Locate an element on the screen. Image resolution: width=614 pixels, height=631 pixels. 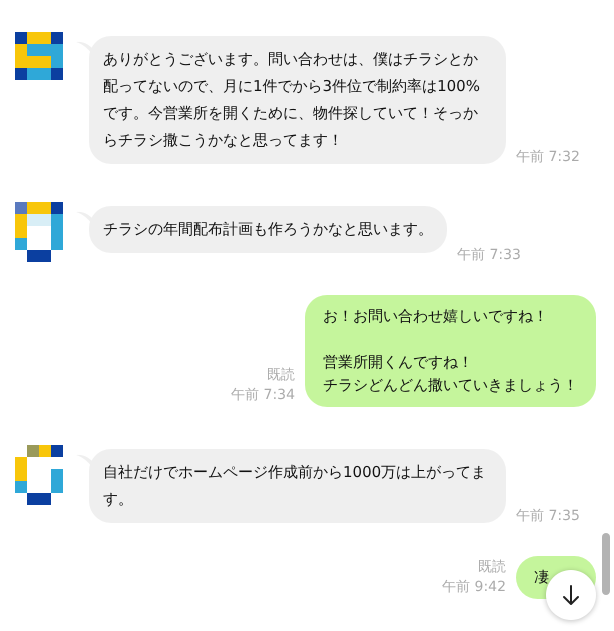
scrollbar-thumb is located at coordinates (606, 564).